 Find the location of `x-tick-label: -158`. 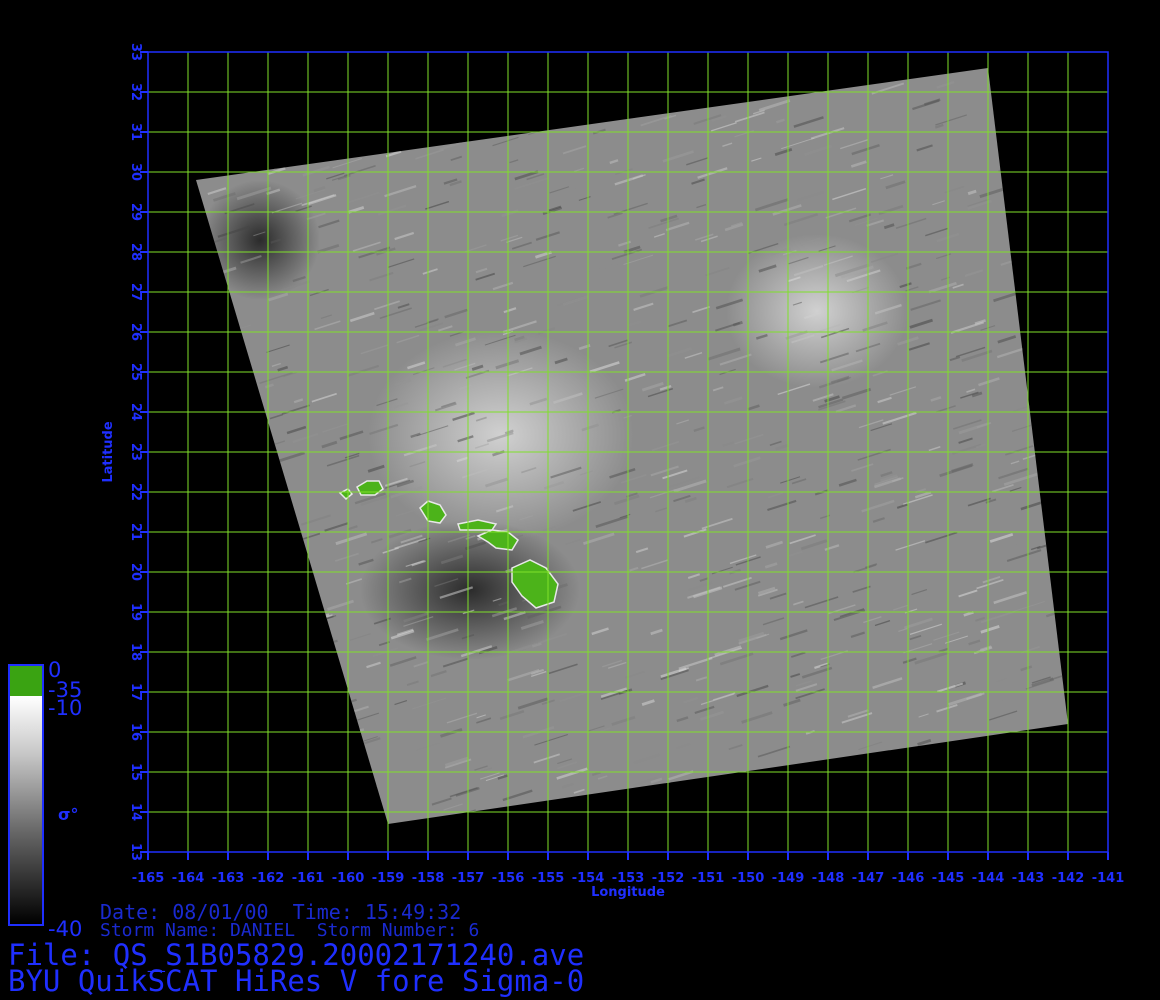

x-tick-label: -158 is located at coordinates (428, 878).